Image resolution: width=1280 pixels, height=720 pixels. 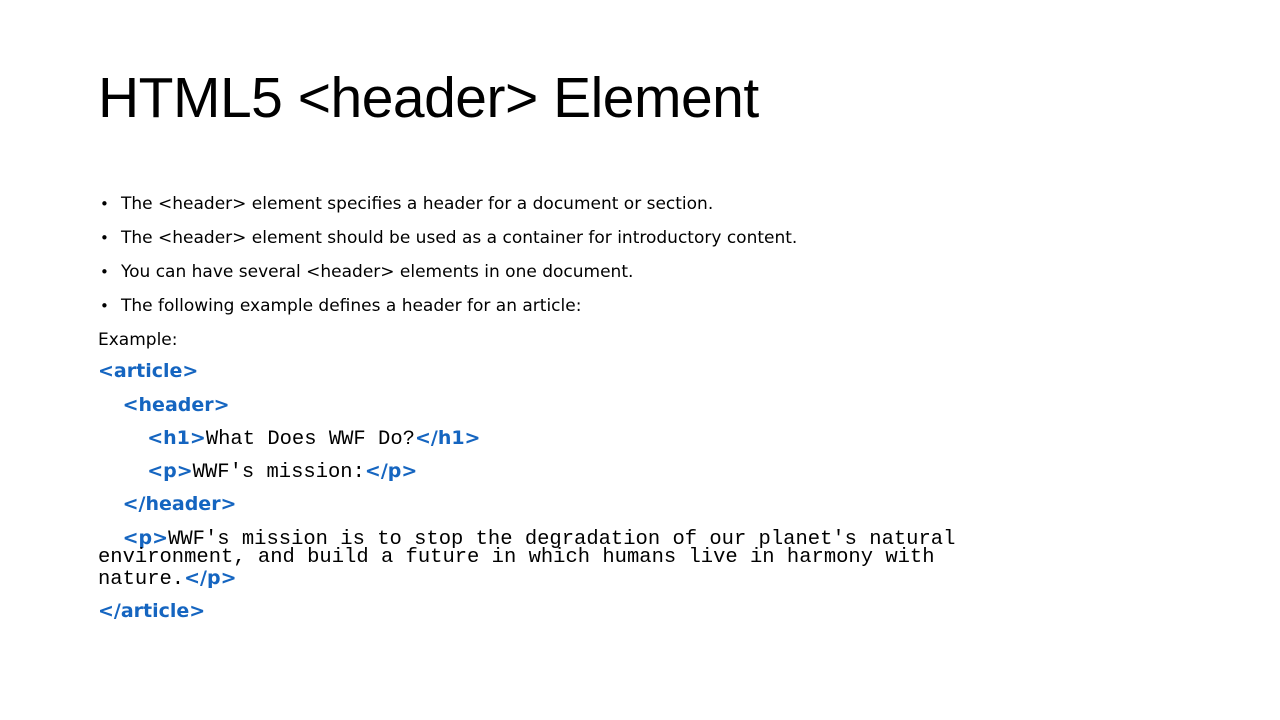 I want to click on code-tag: <article>, so click(x=148, y=371).